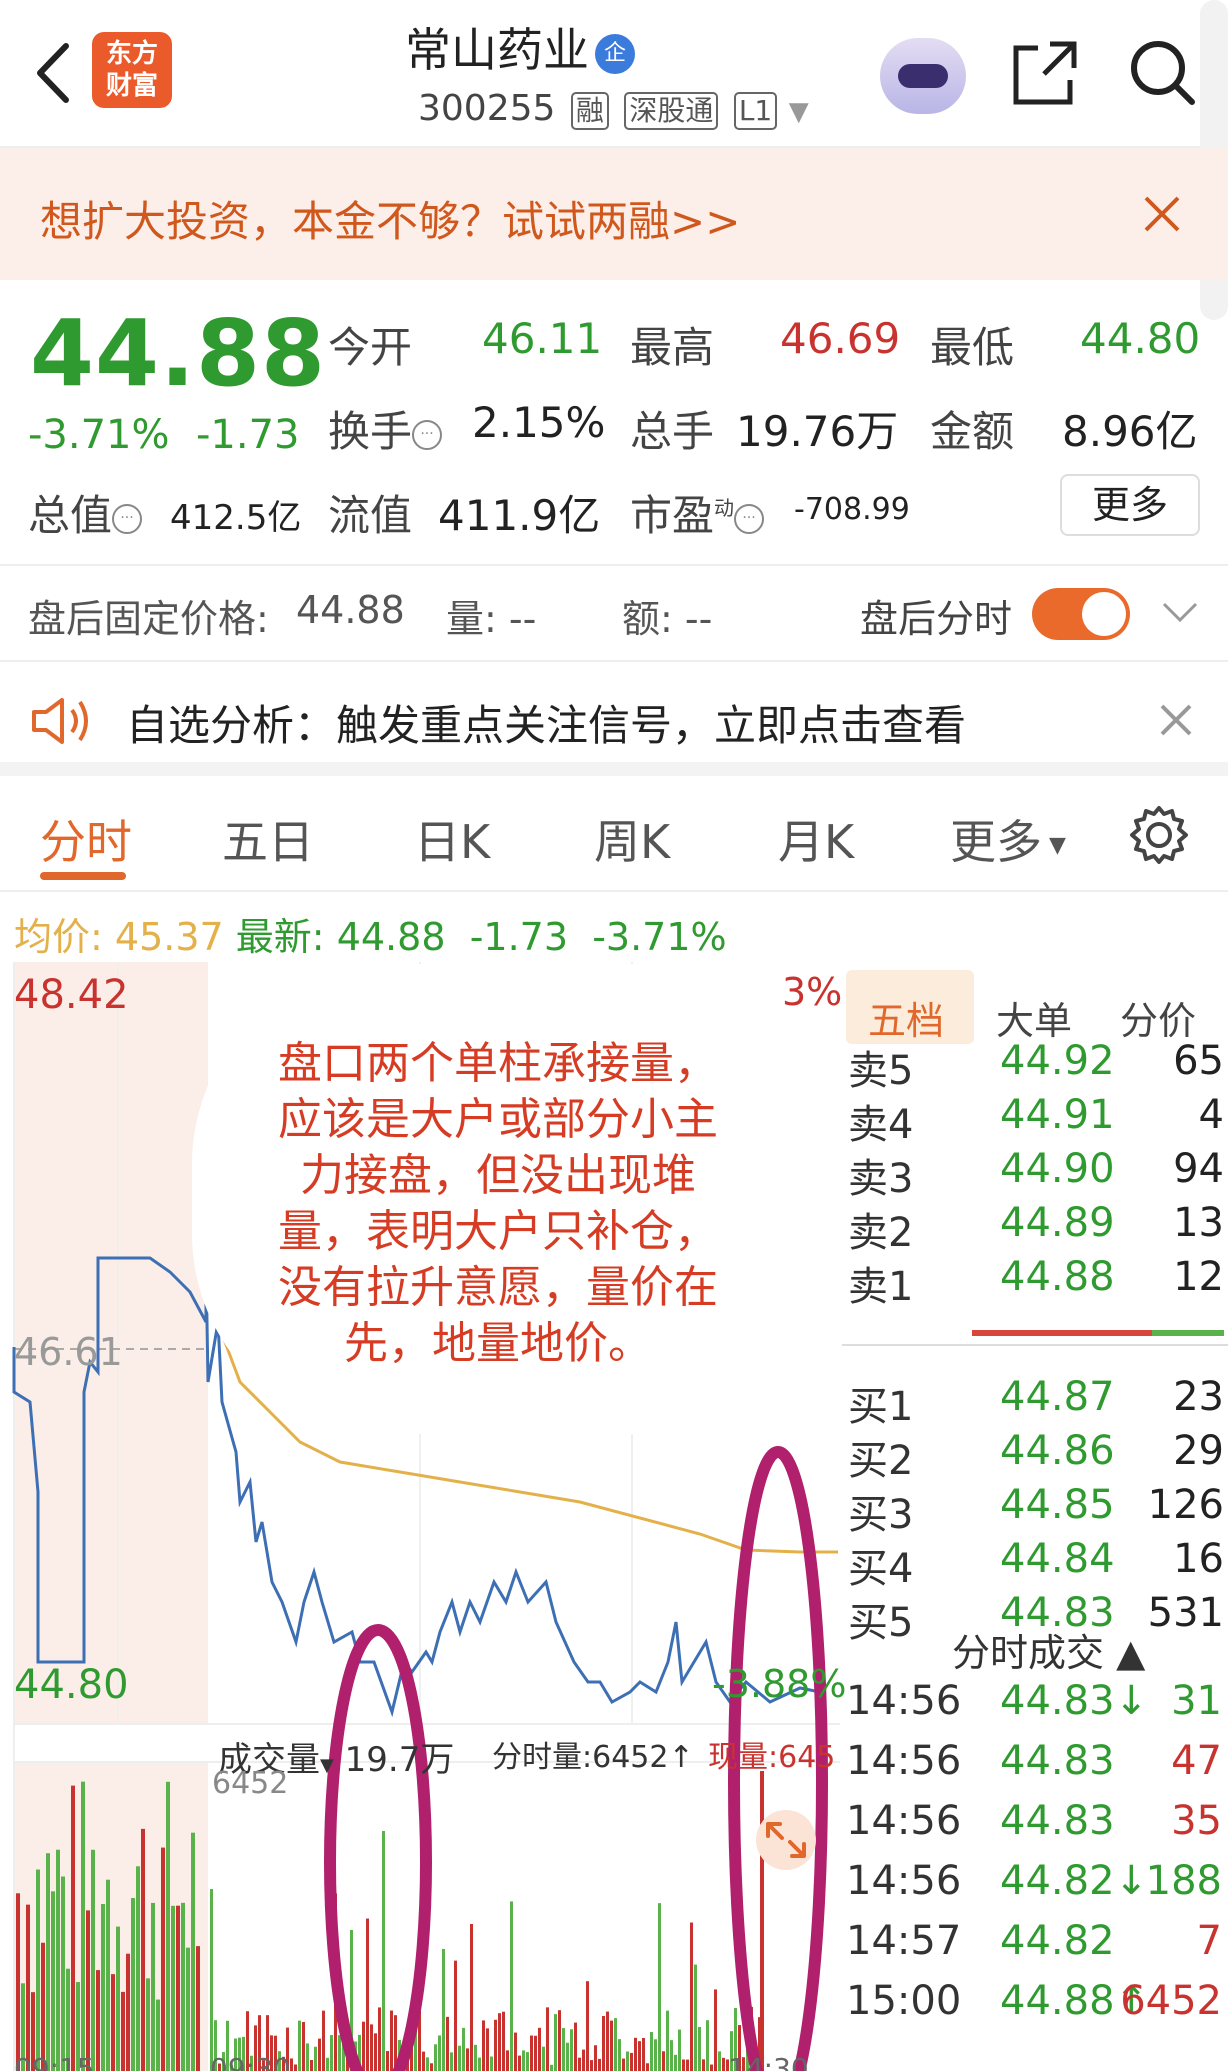  Describe the element at coordinates (881, 1569) in the screenshot. I see `order-level-label: 买4` at that location.